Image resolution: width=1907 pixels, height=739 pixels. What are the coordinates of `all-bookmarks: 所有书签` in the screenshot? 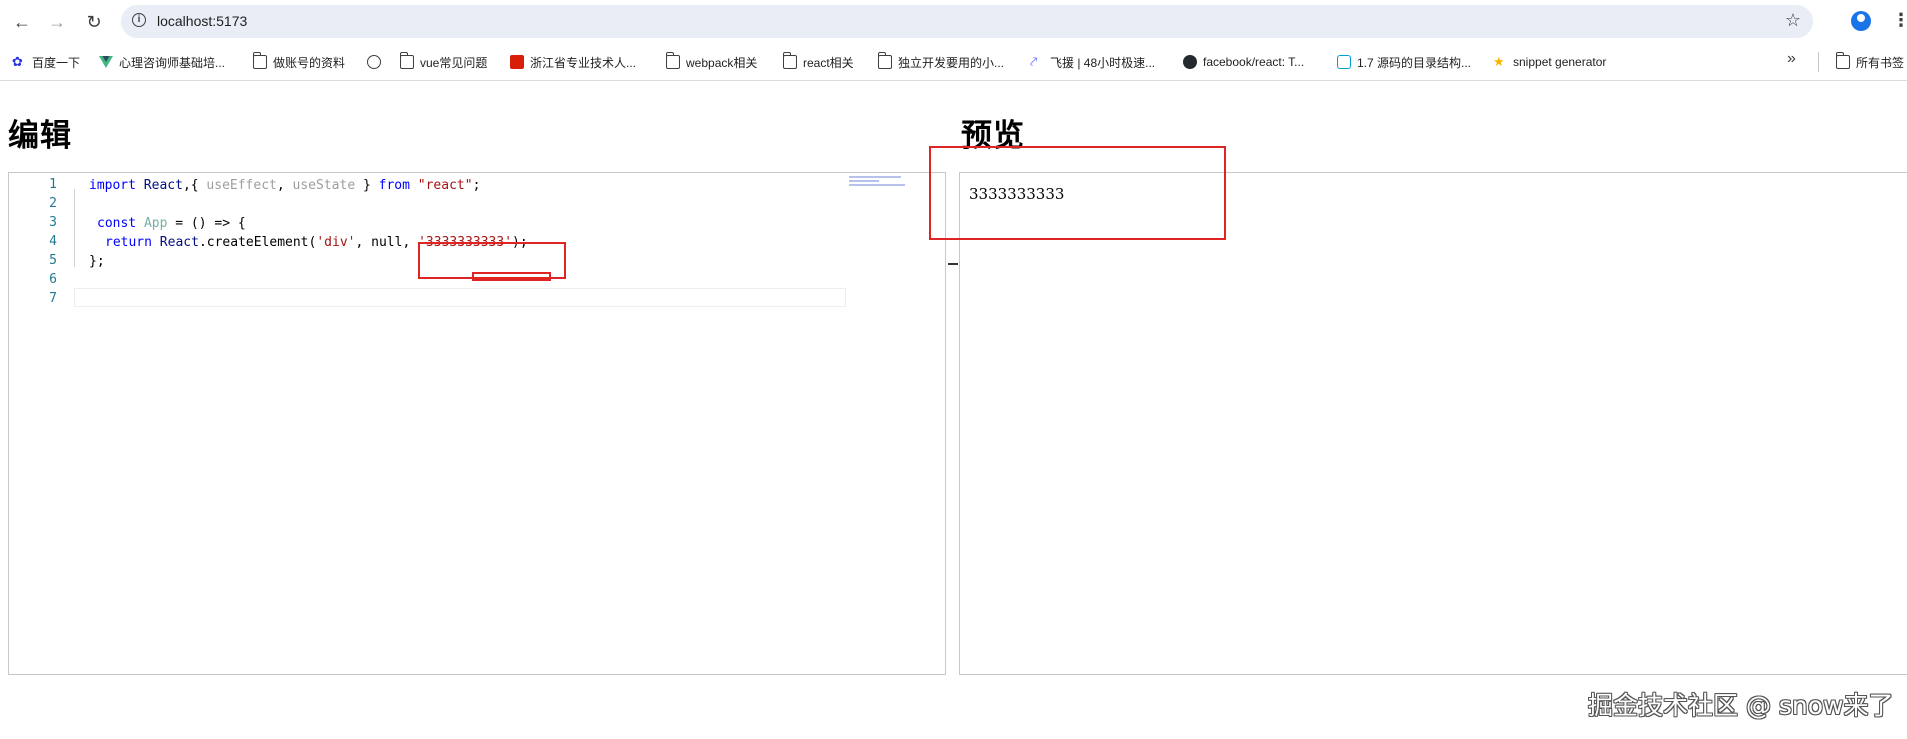 It's located at (1870, 62).